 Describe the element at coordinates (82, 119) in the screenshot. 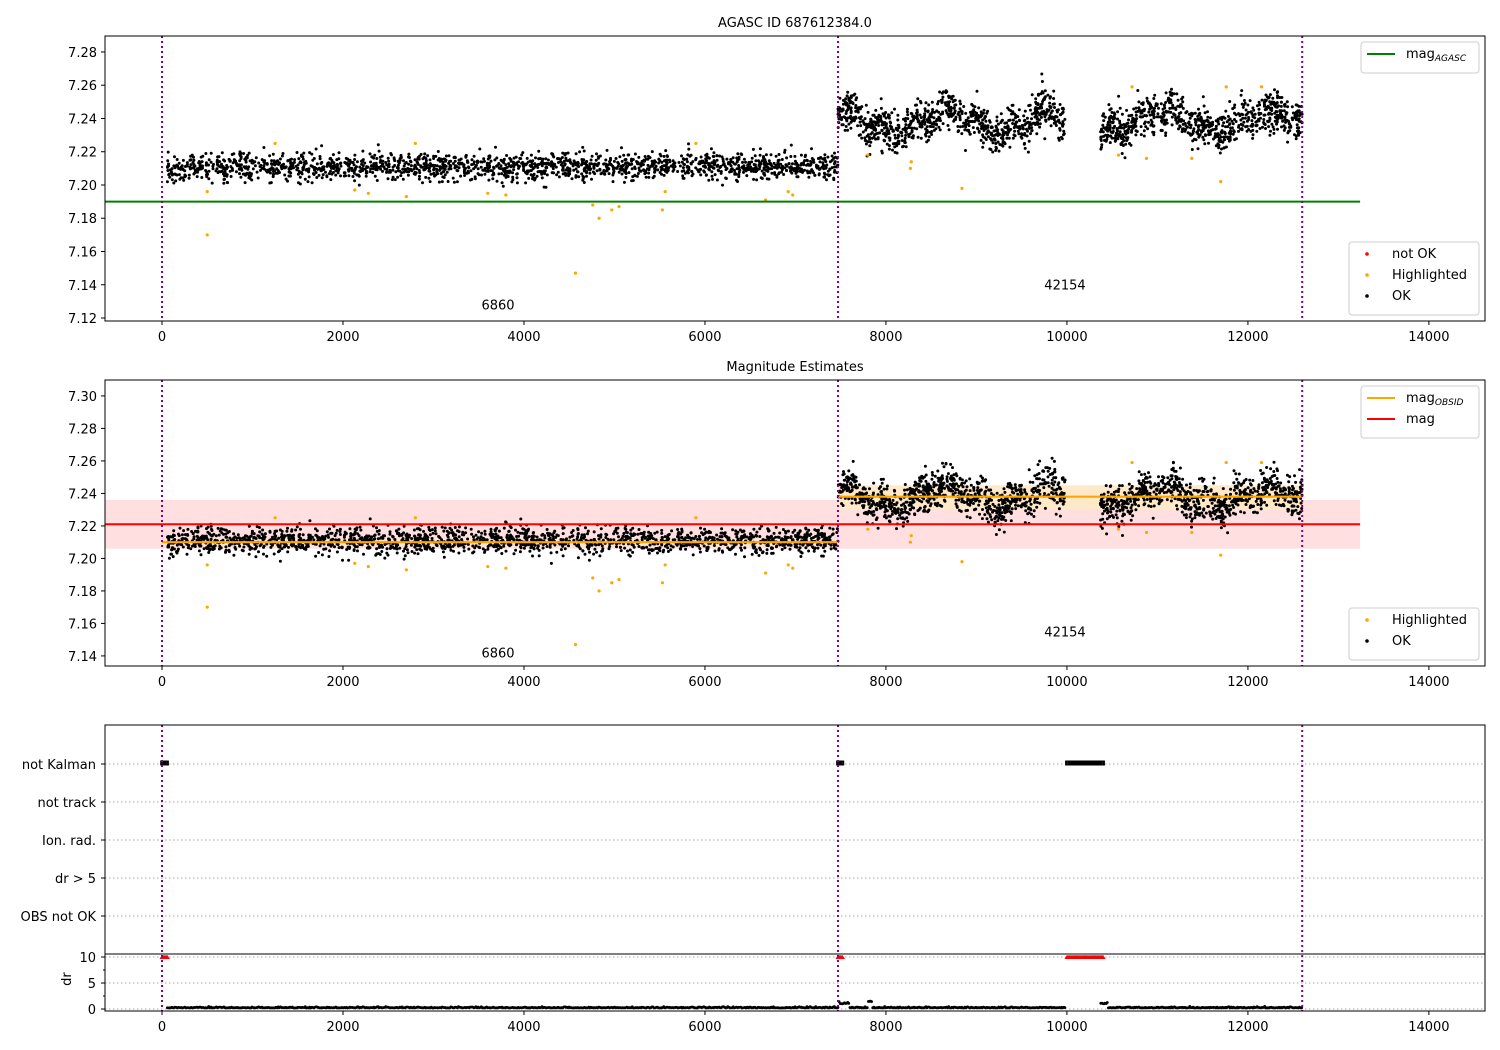

I see `y-tick-label: 7.24` at that location.